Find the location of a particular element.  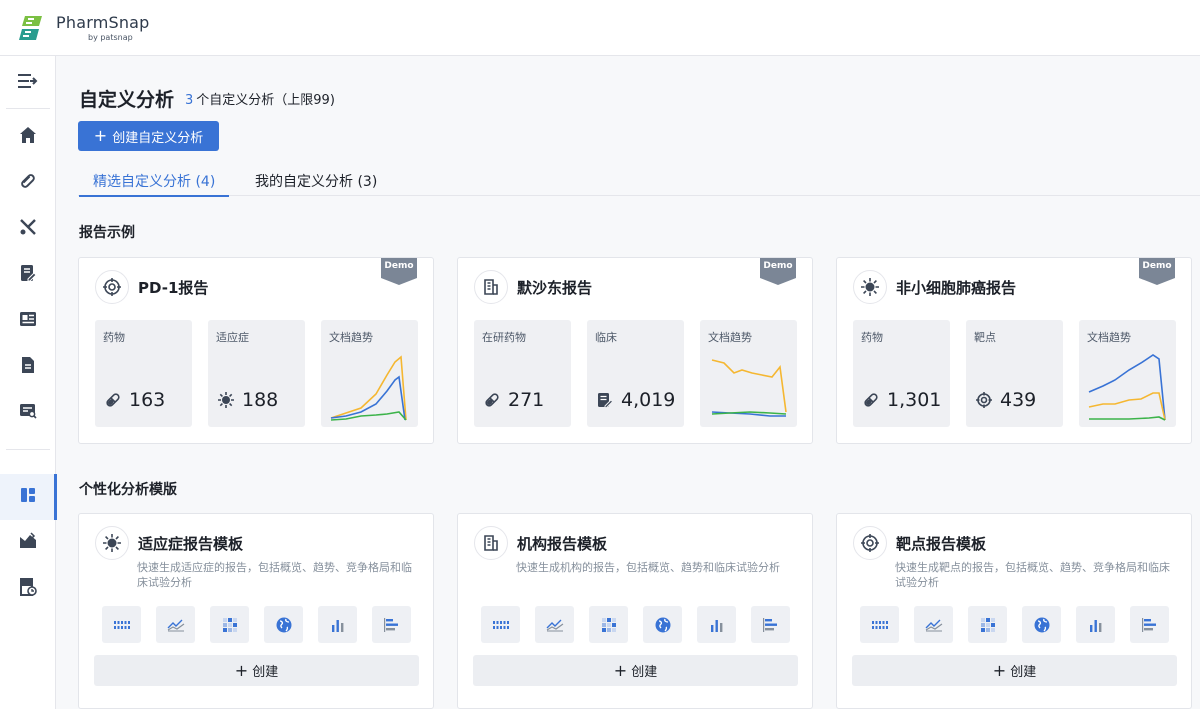

sidebar-item-trends is located at coordinates (28, 543).